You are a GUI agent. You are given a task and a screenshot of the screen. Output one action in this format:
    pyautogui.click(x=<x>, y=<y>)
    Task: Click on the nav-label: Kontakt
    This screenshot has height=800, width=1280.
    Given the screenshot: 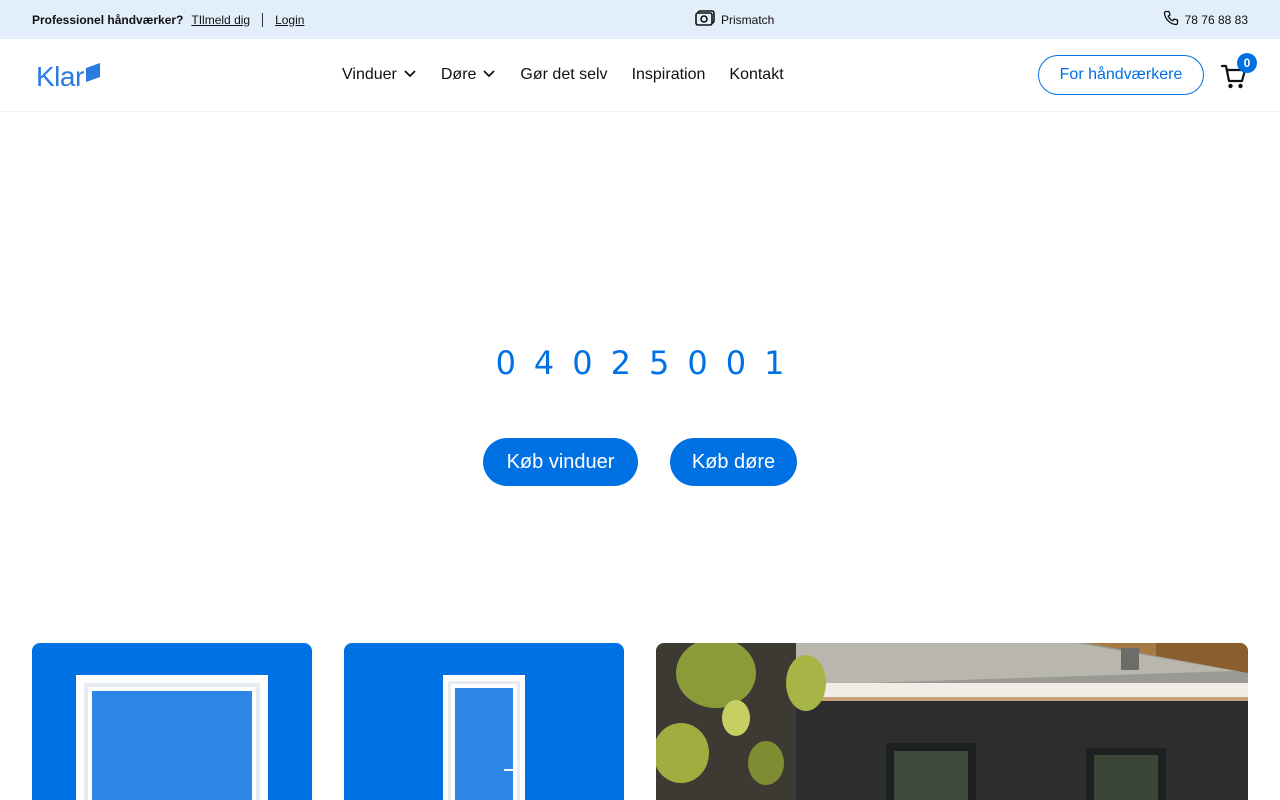 What is the action you would take?
    pyautogui.click(x=756, y=74)
    